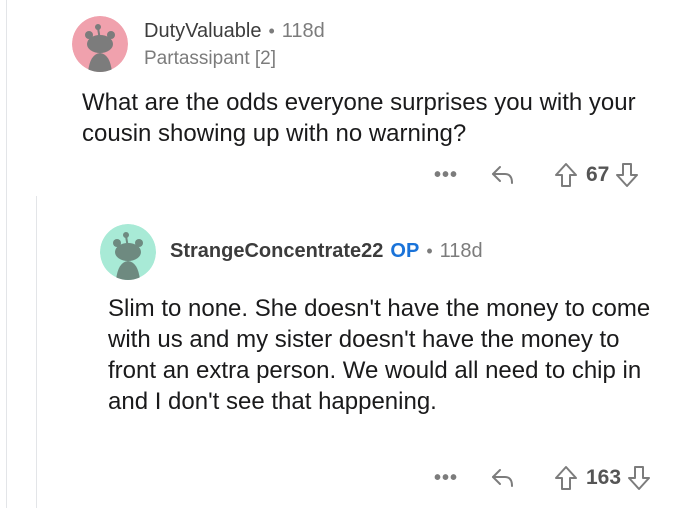 The image size is (700, 508). I want to click on comment-actions: ••• 67, so click(535, 175).